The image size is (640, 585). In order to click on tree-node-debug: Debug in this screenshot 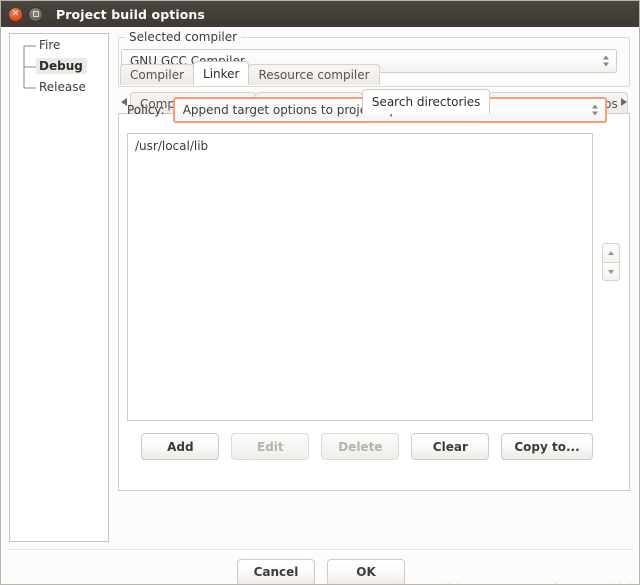, I will do `click(61, 66)`.